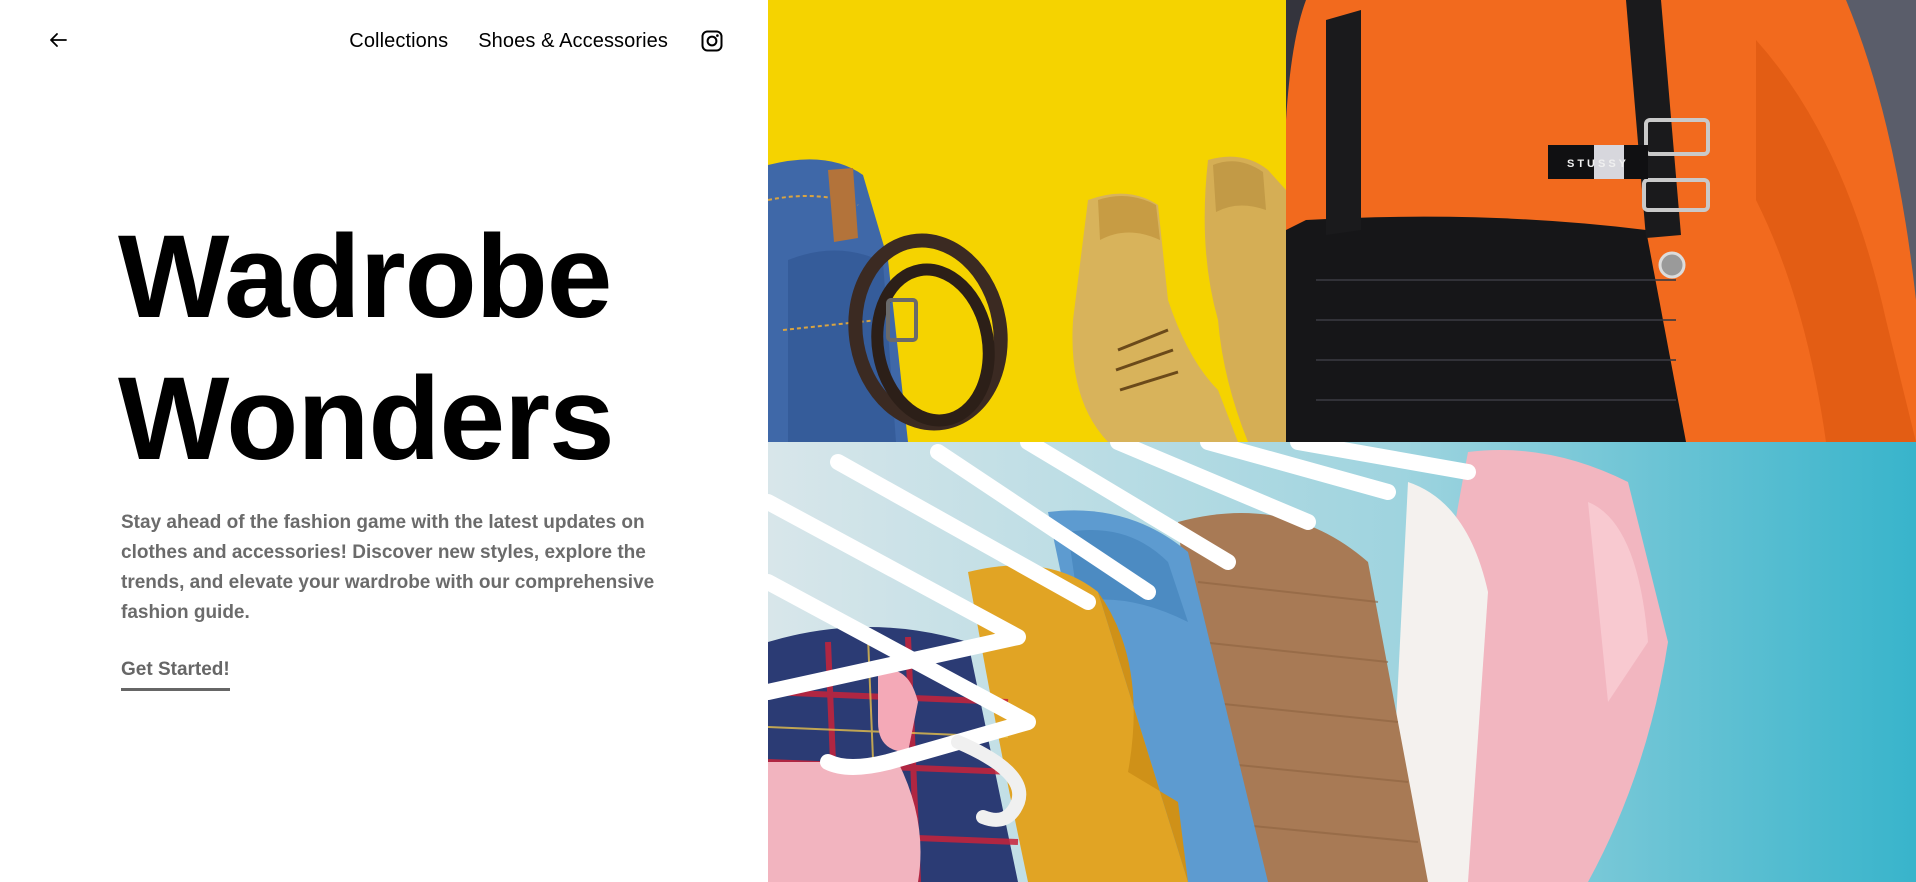 This screenshot has width=1916, height=882. I want to click on instagram-link, so click(712, 41).